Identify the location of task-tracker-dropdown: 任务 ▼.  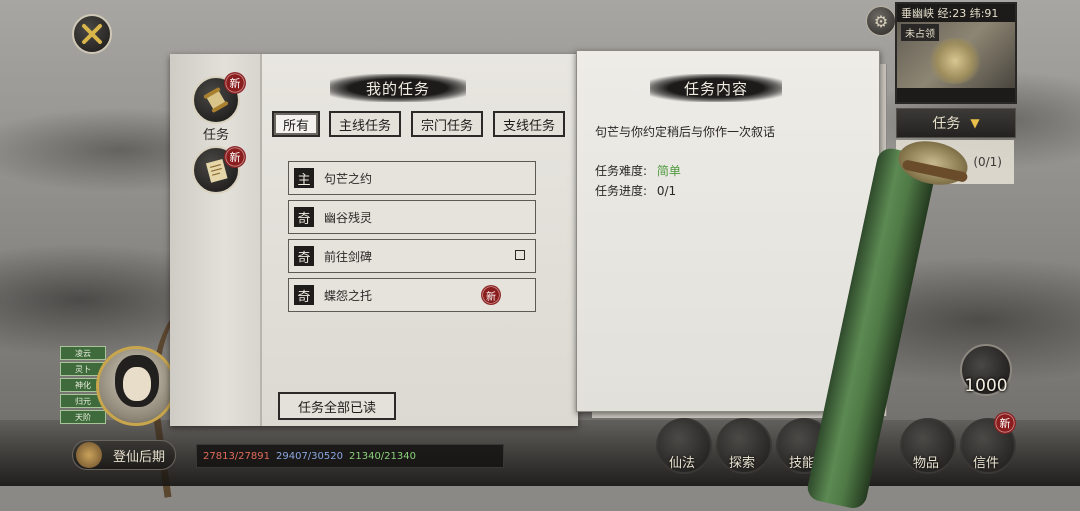
(956, 123).